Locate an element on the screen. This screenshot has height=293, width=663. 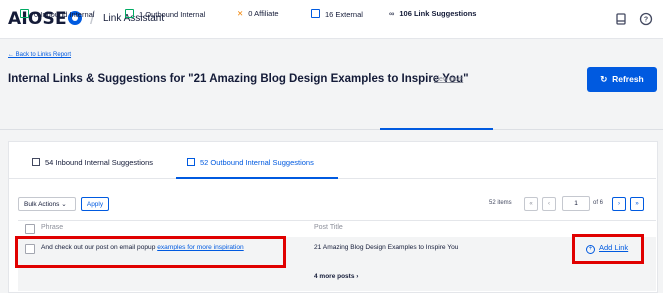
outbound-icon is located at coordinates (129, 13).